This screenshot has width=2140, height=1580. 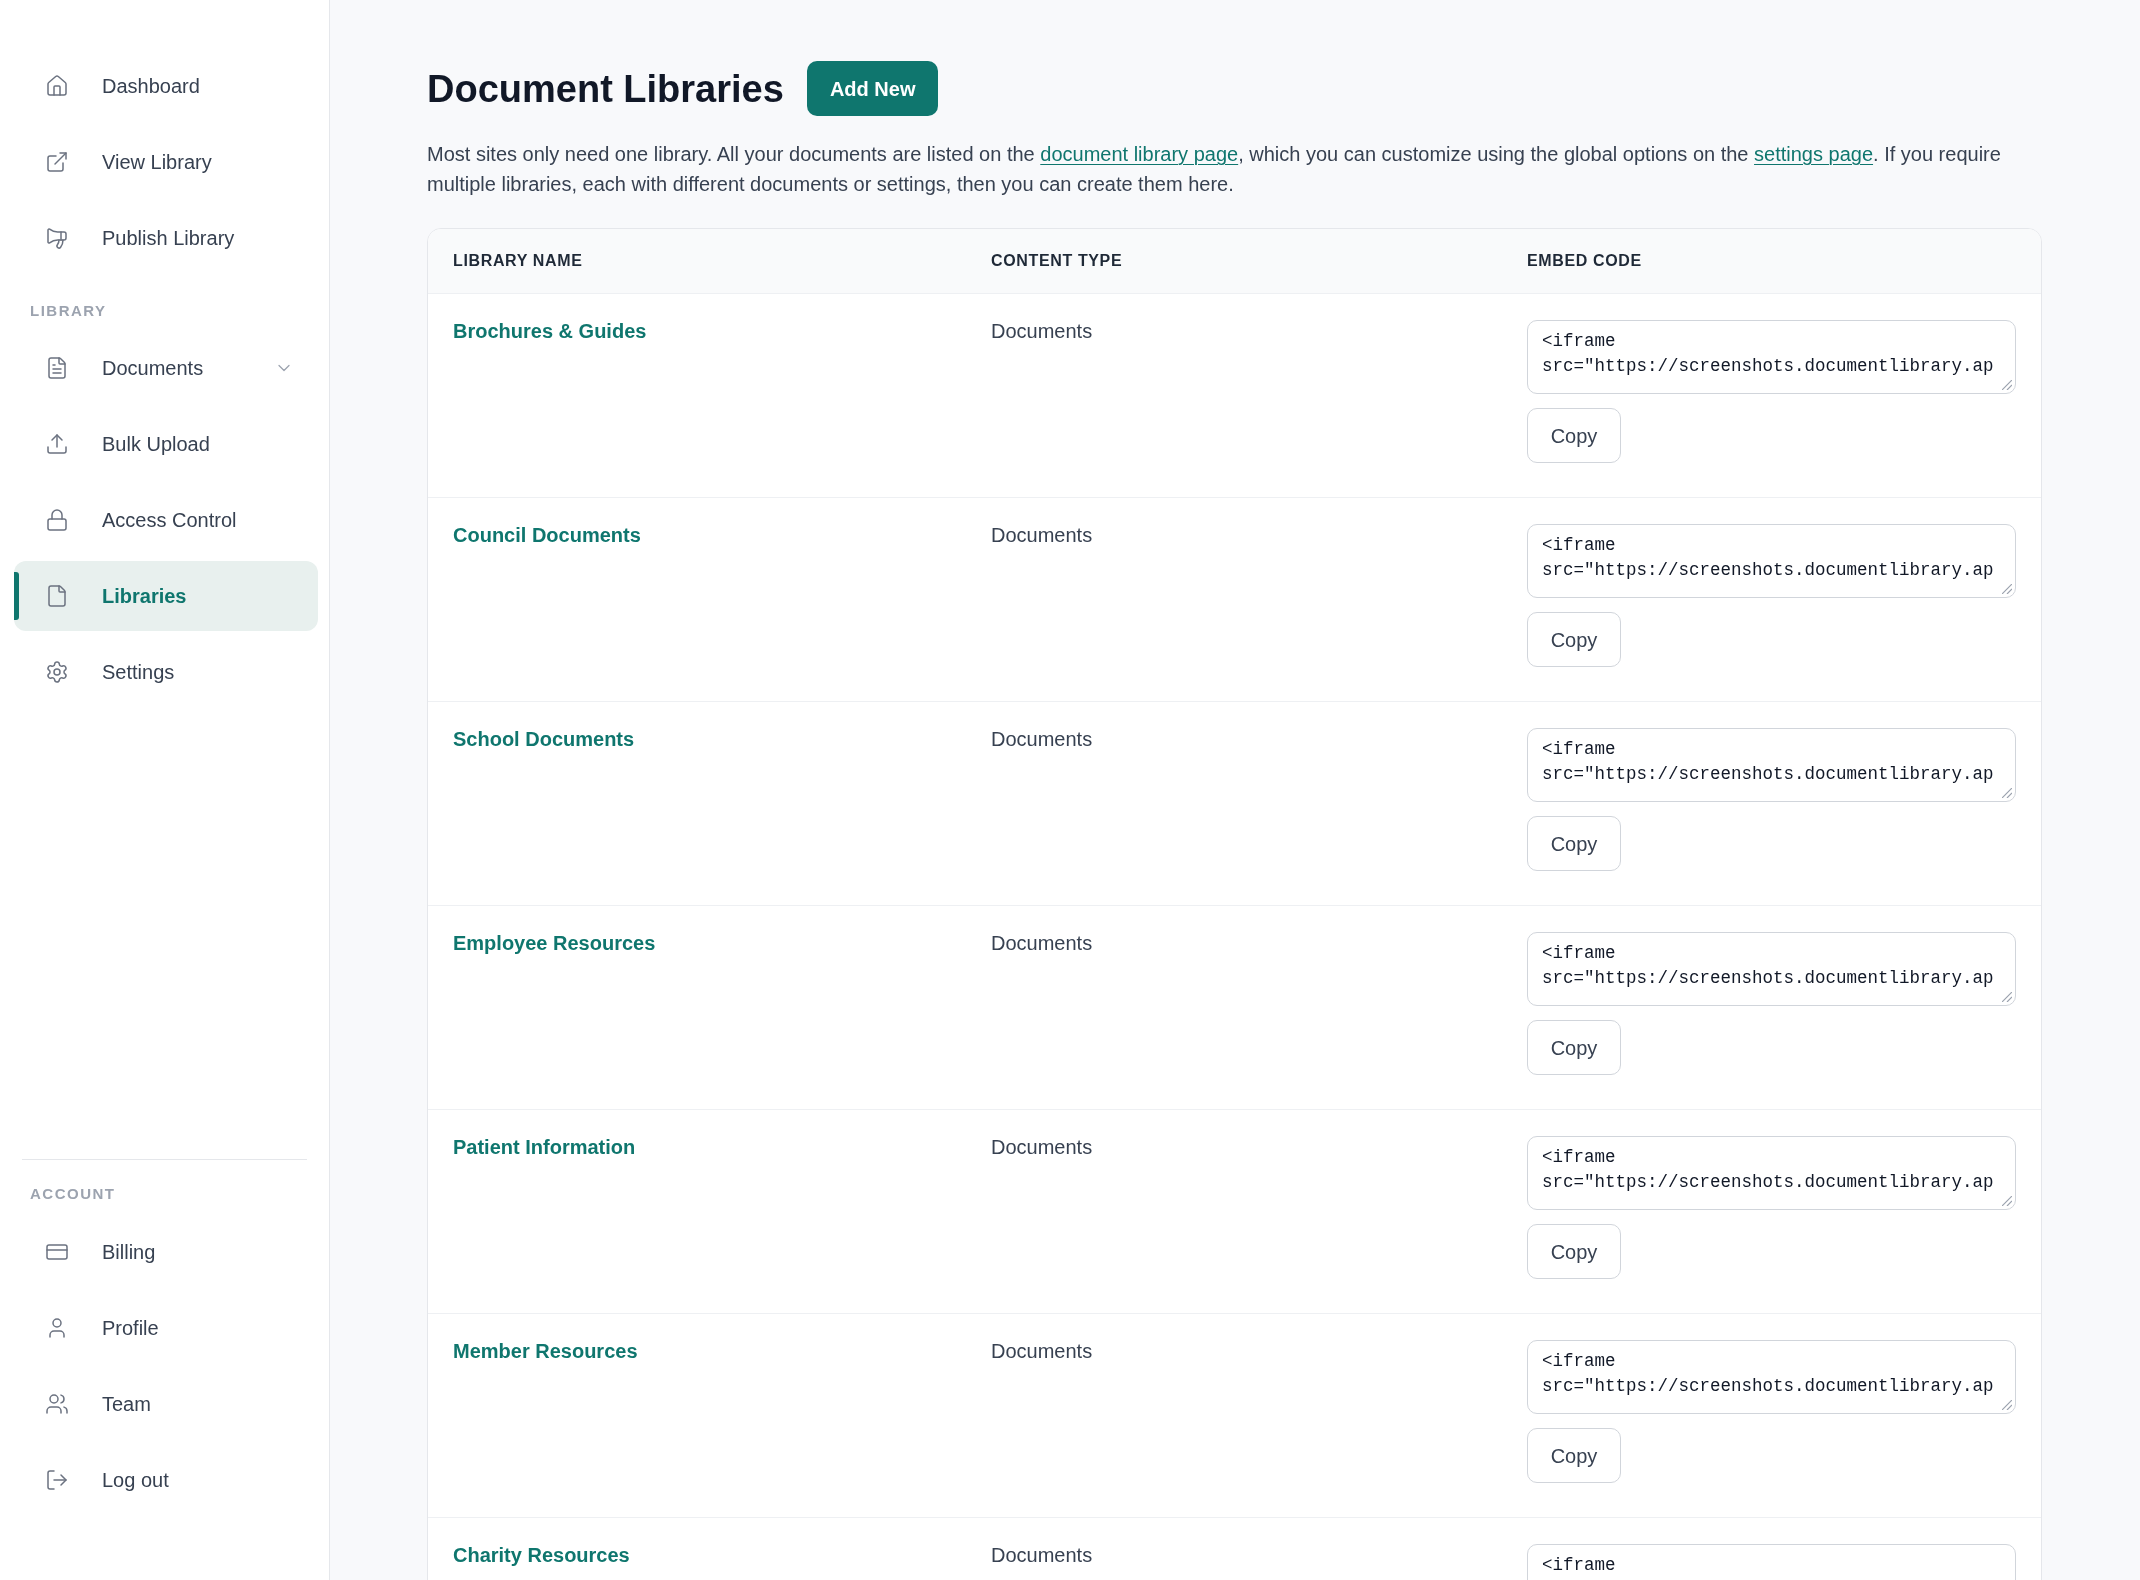 What do you see at coordinates (1057, 260) in the screenshot?
I see `column-header: CONTENT TYPE` at bounding box center [1057, 260].